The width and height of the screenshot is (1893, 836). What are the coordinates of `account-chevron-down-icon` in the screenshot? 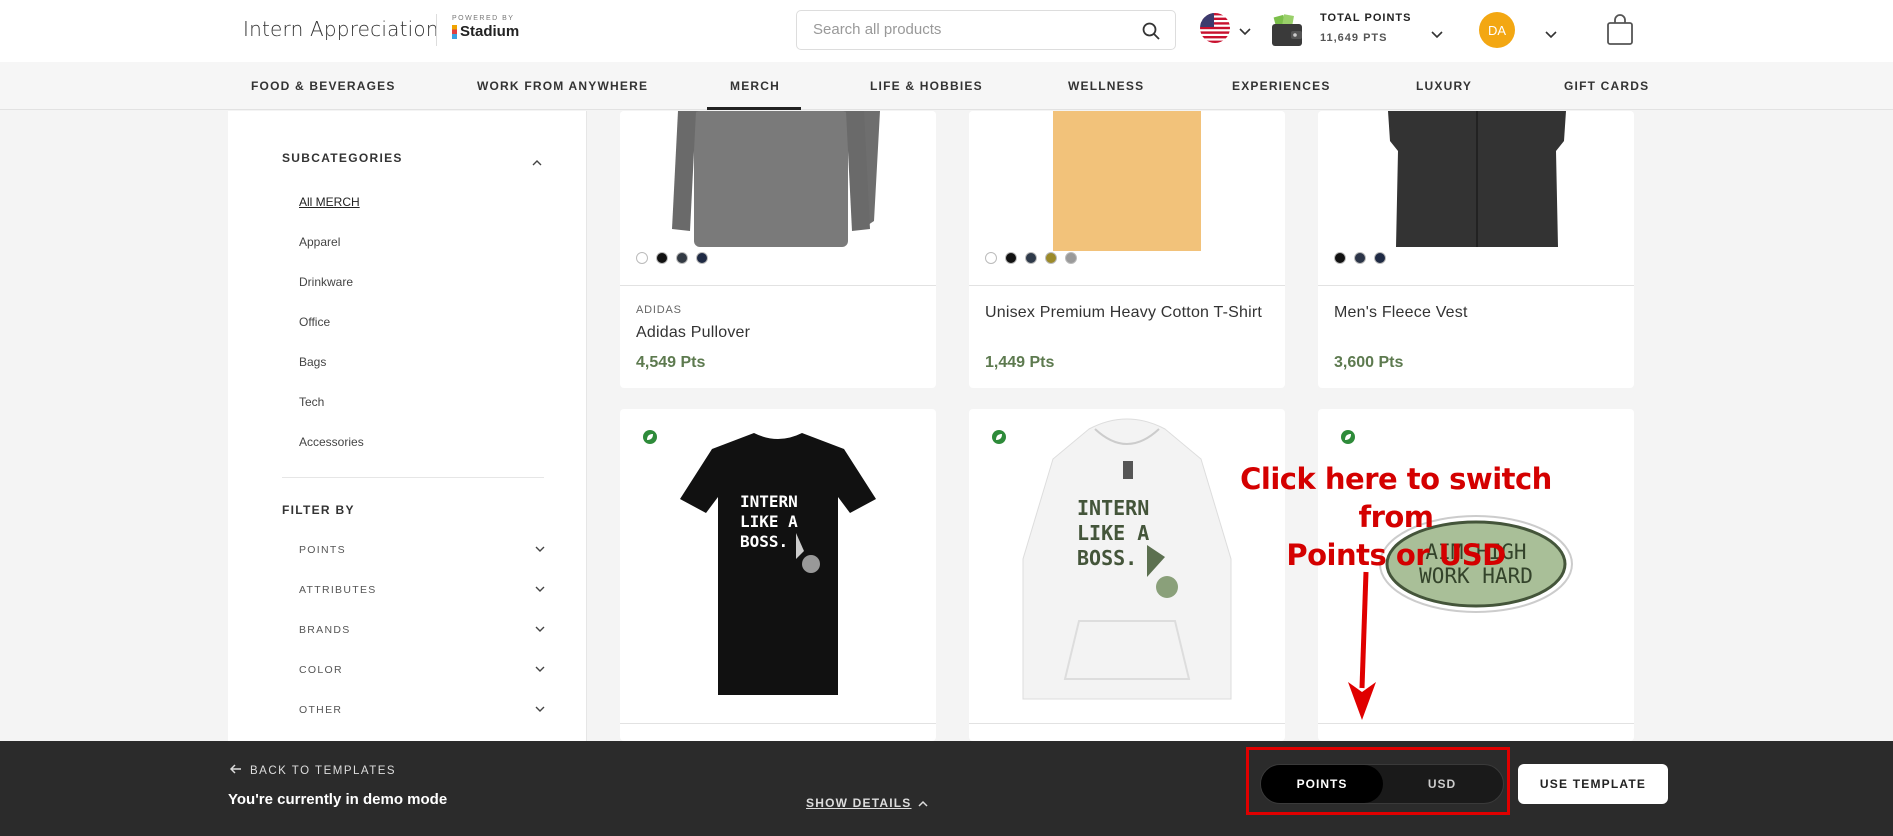 It's located at (1551, 35).